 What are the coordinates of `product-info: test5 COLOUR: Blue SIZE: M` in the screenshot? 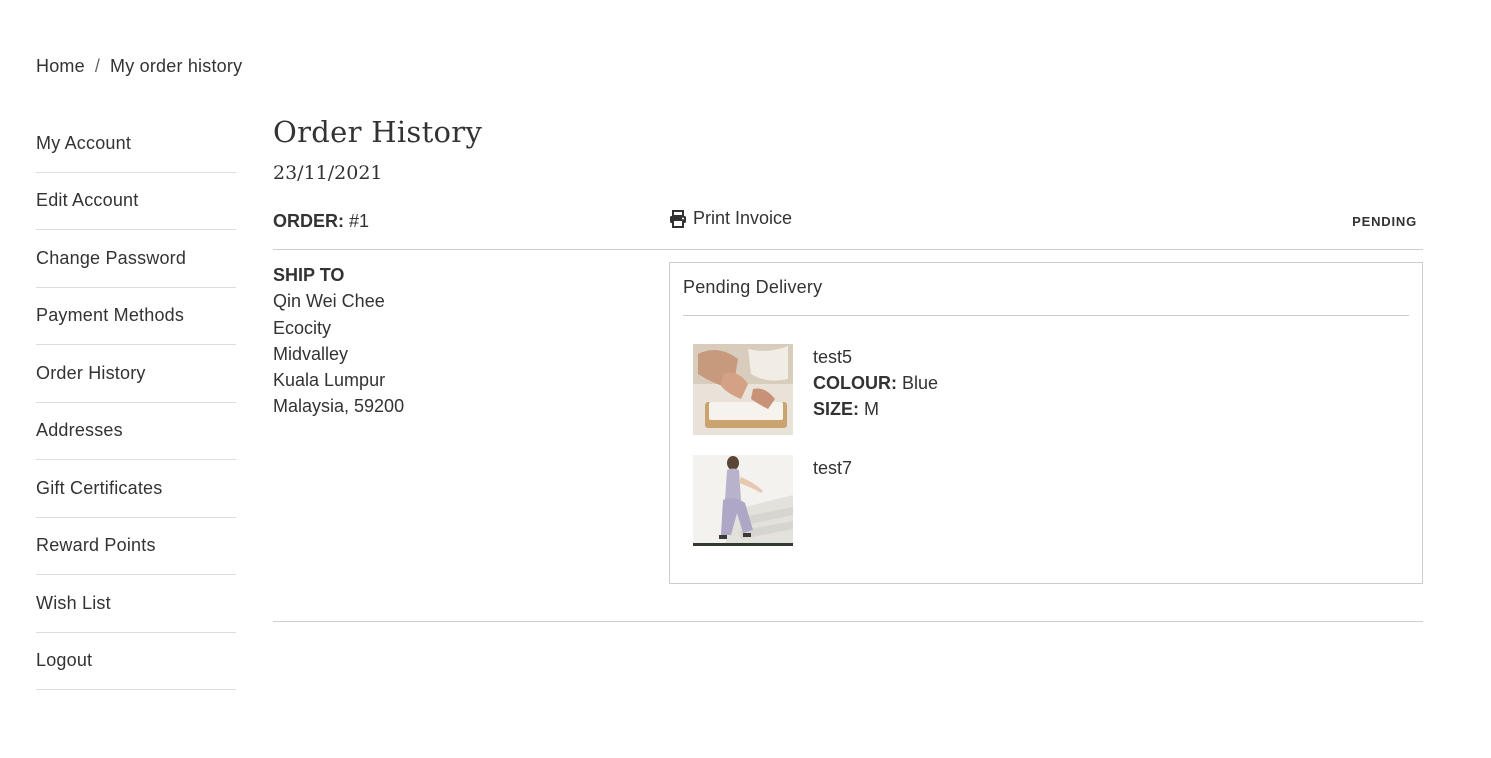 It's located at (875, 383).